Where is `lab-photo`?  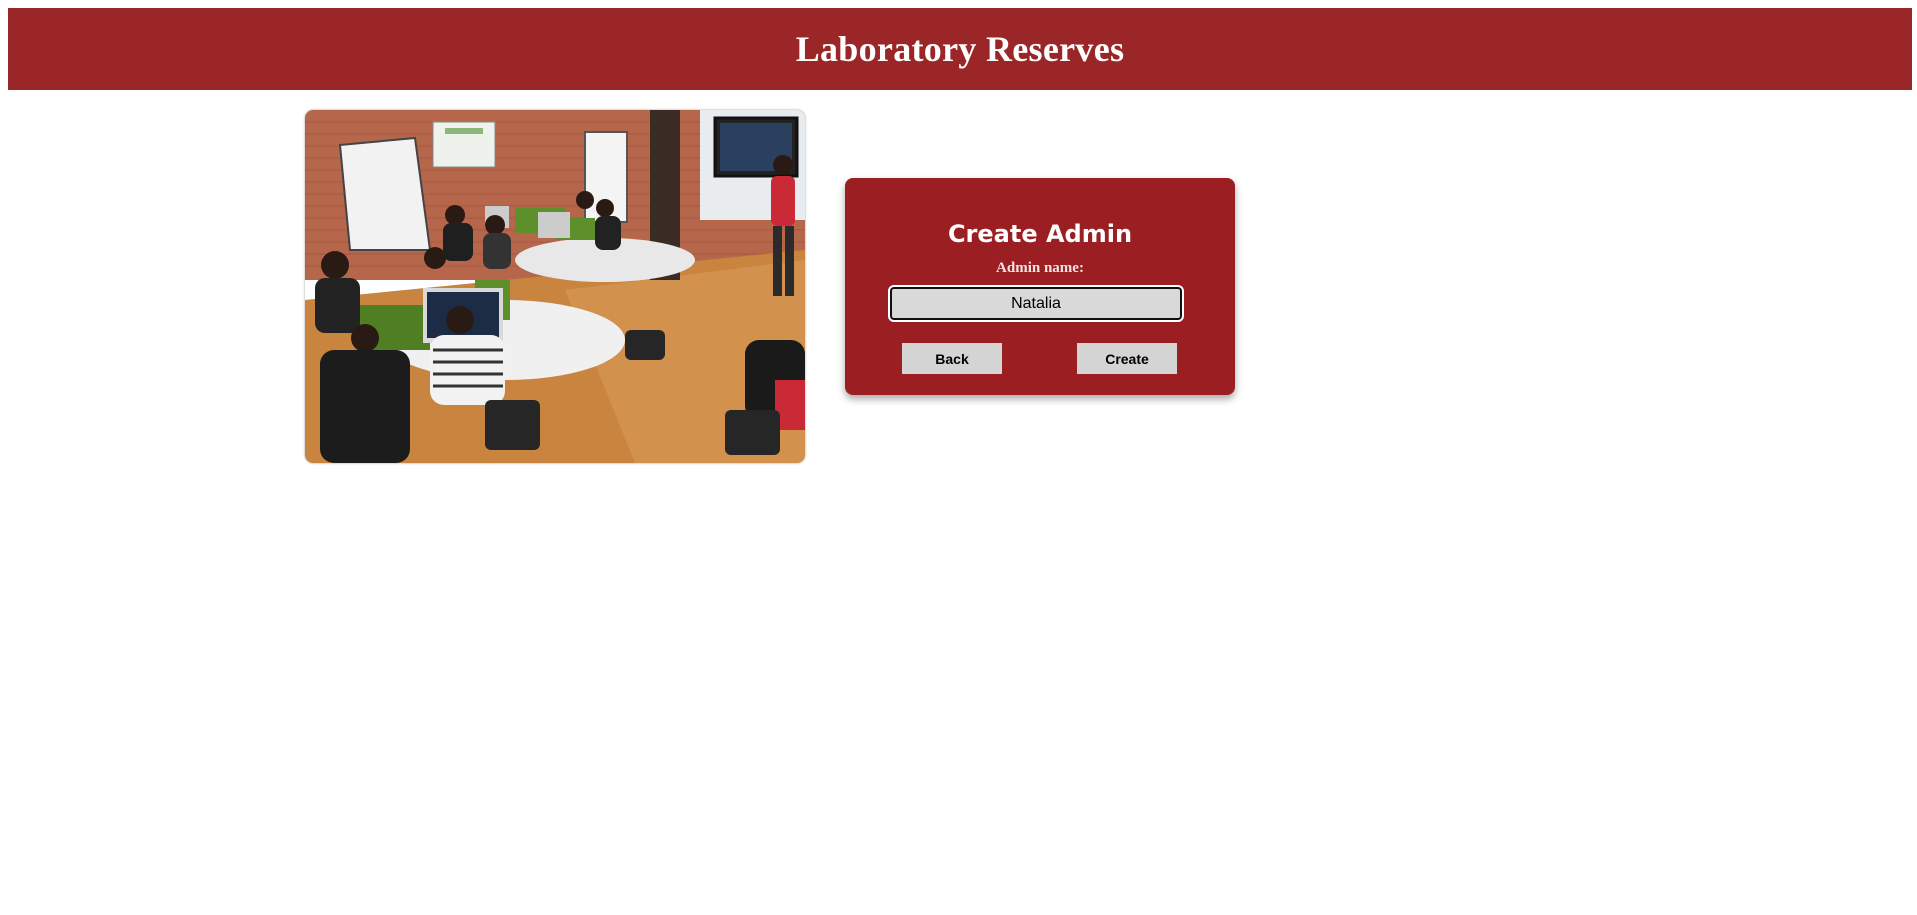
lab-photo is located at coordinates (555, 286).